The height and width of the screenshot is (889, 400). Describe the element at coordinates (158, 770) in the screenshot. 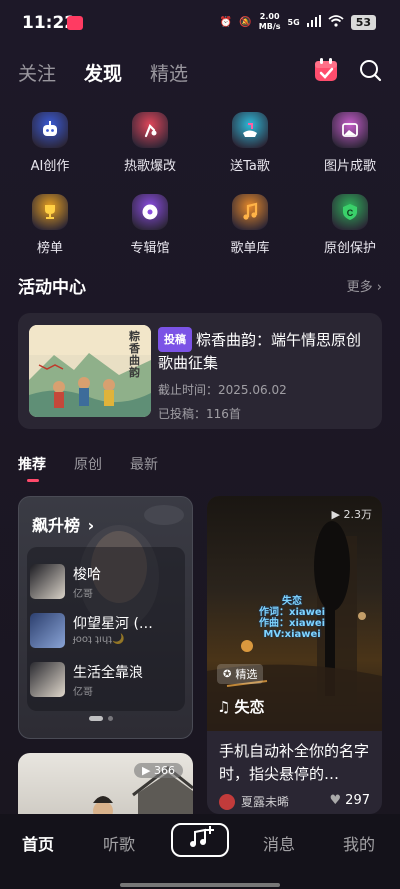

I see `poster-play-count: ▶ 366` at that location.